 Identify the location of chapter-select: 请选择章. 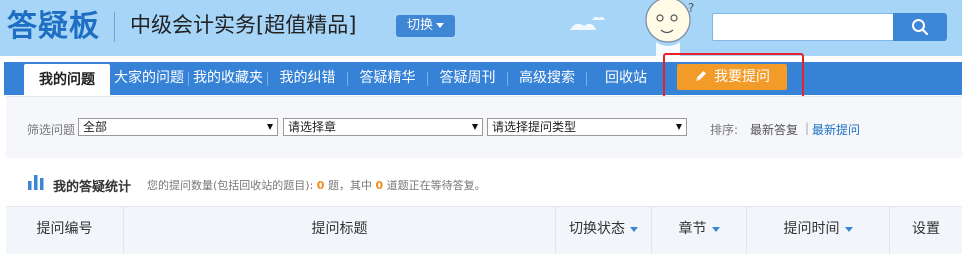
(383, 127).